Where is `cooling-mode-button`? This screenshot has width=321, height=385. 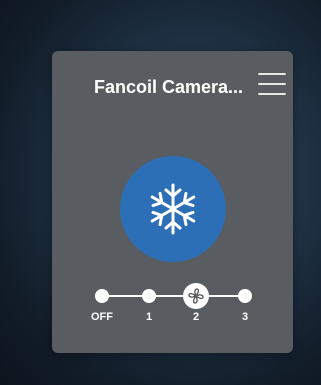
cooling-mode-button is located at coordinates (173, 209).